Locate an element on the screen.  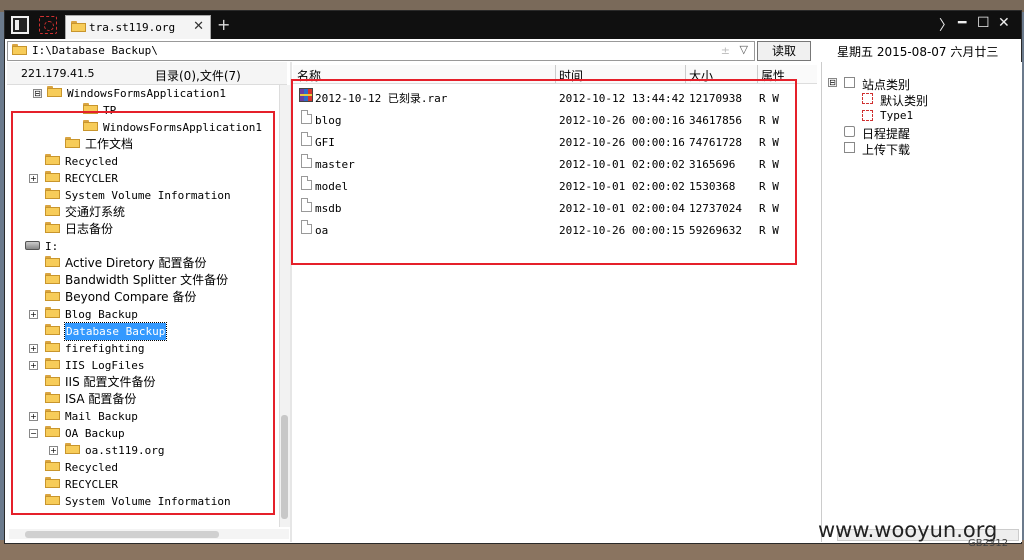
maximize-button: ☐ is located at coordinates (983, 23).